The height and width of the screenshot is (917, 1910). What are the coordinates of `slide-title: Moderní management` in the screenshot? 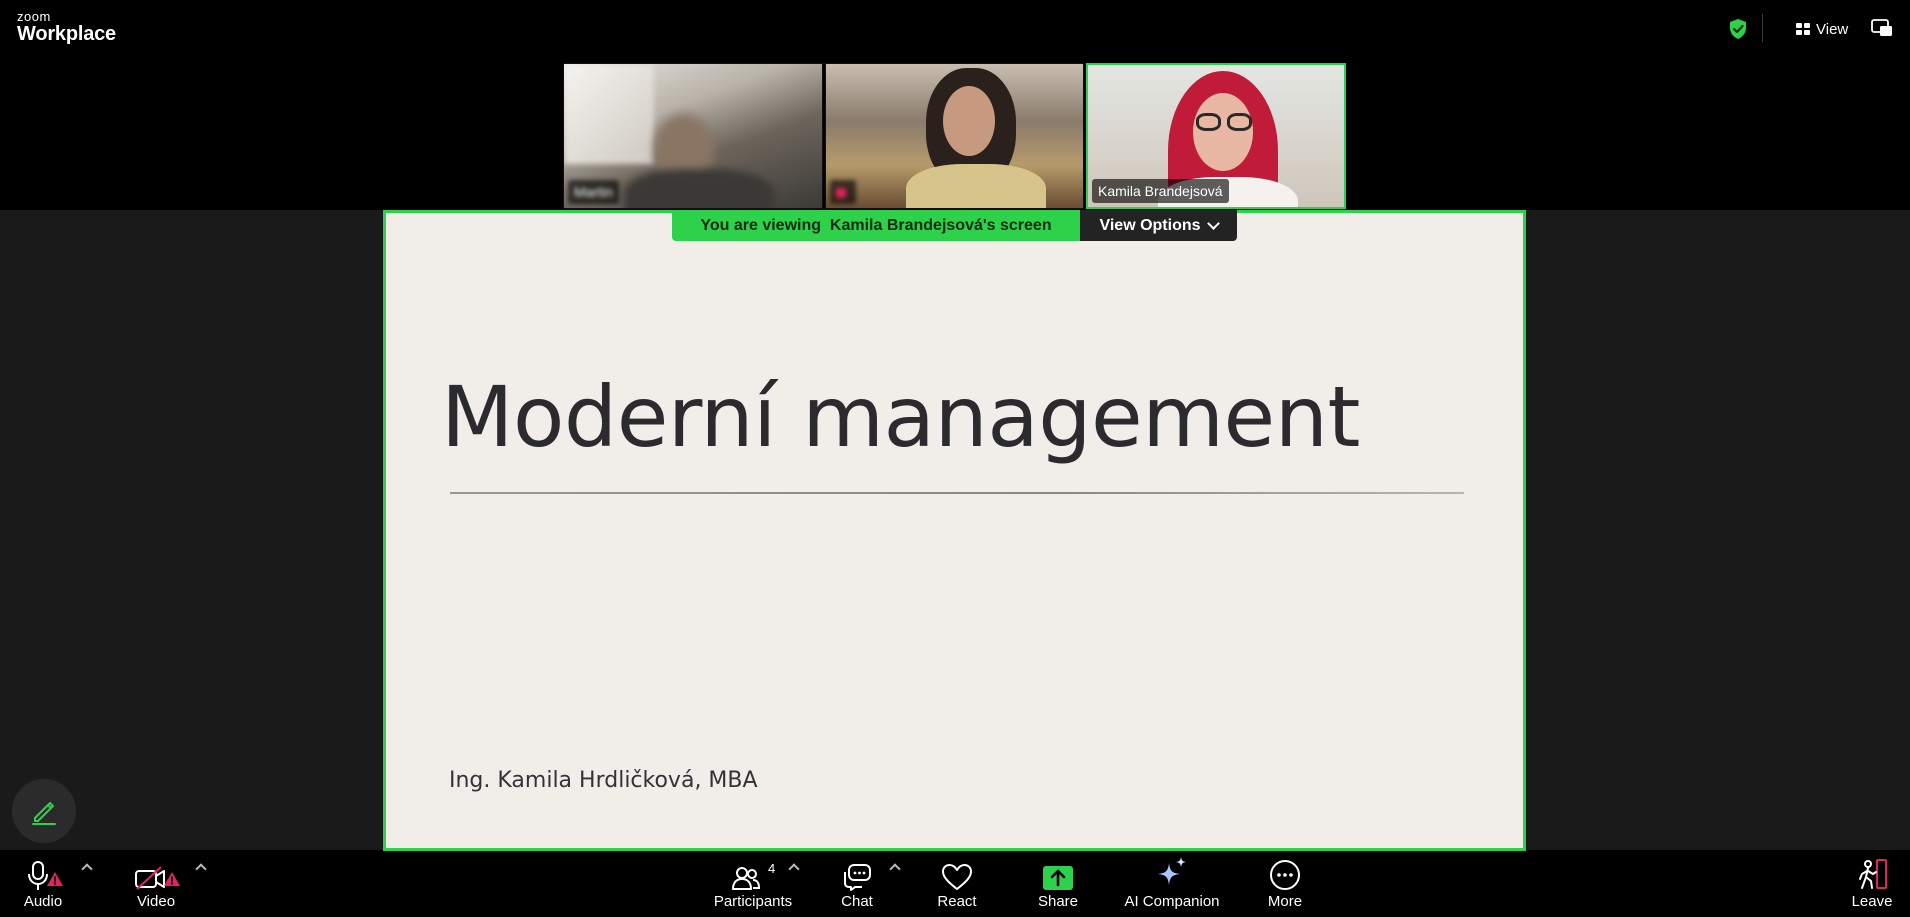 It's located at (900, 417).